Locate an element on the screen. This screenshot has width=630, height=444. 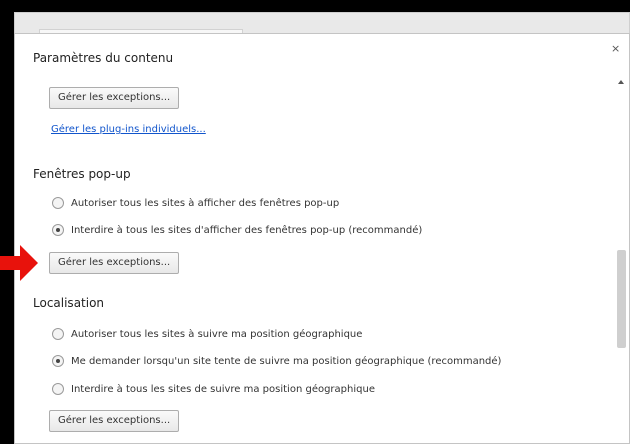
scroll-up-arrow-icon is located at coordinates (621, 82).